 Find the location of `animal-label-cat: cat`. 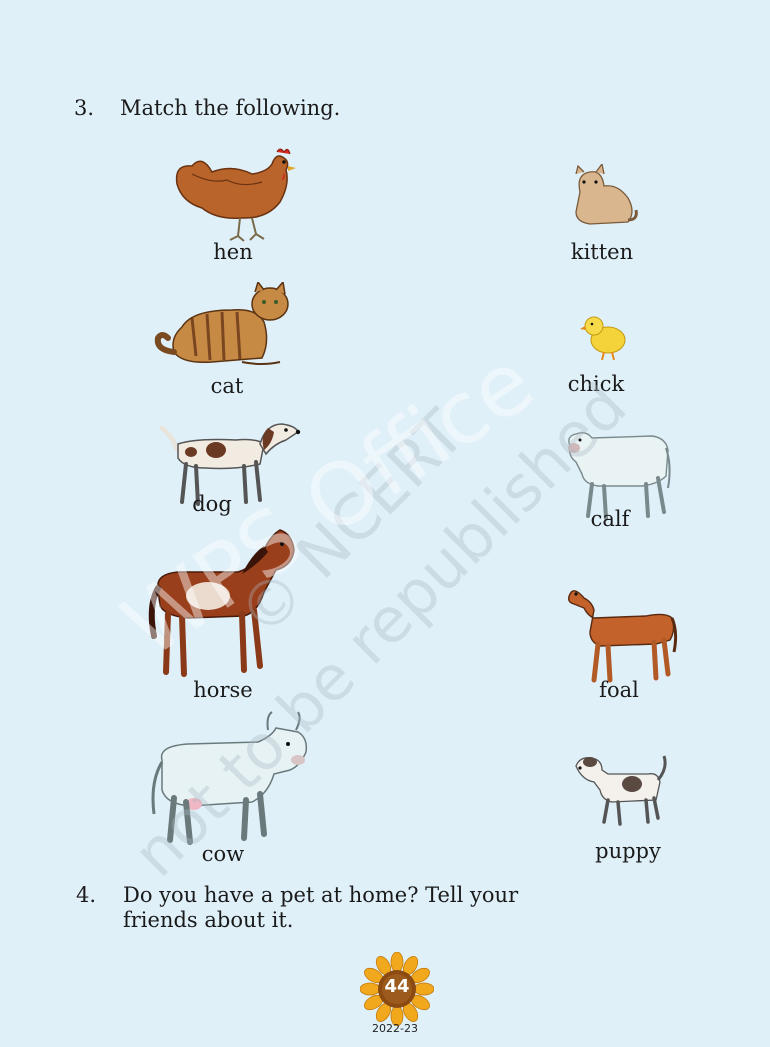

animal-label-cat: cat is located at coordinates (227, 386).